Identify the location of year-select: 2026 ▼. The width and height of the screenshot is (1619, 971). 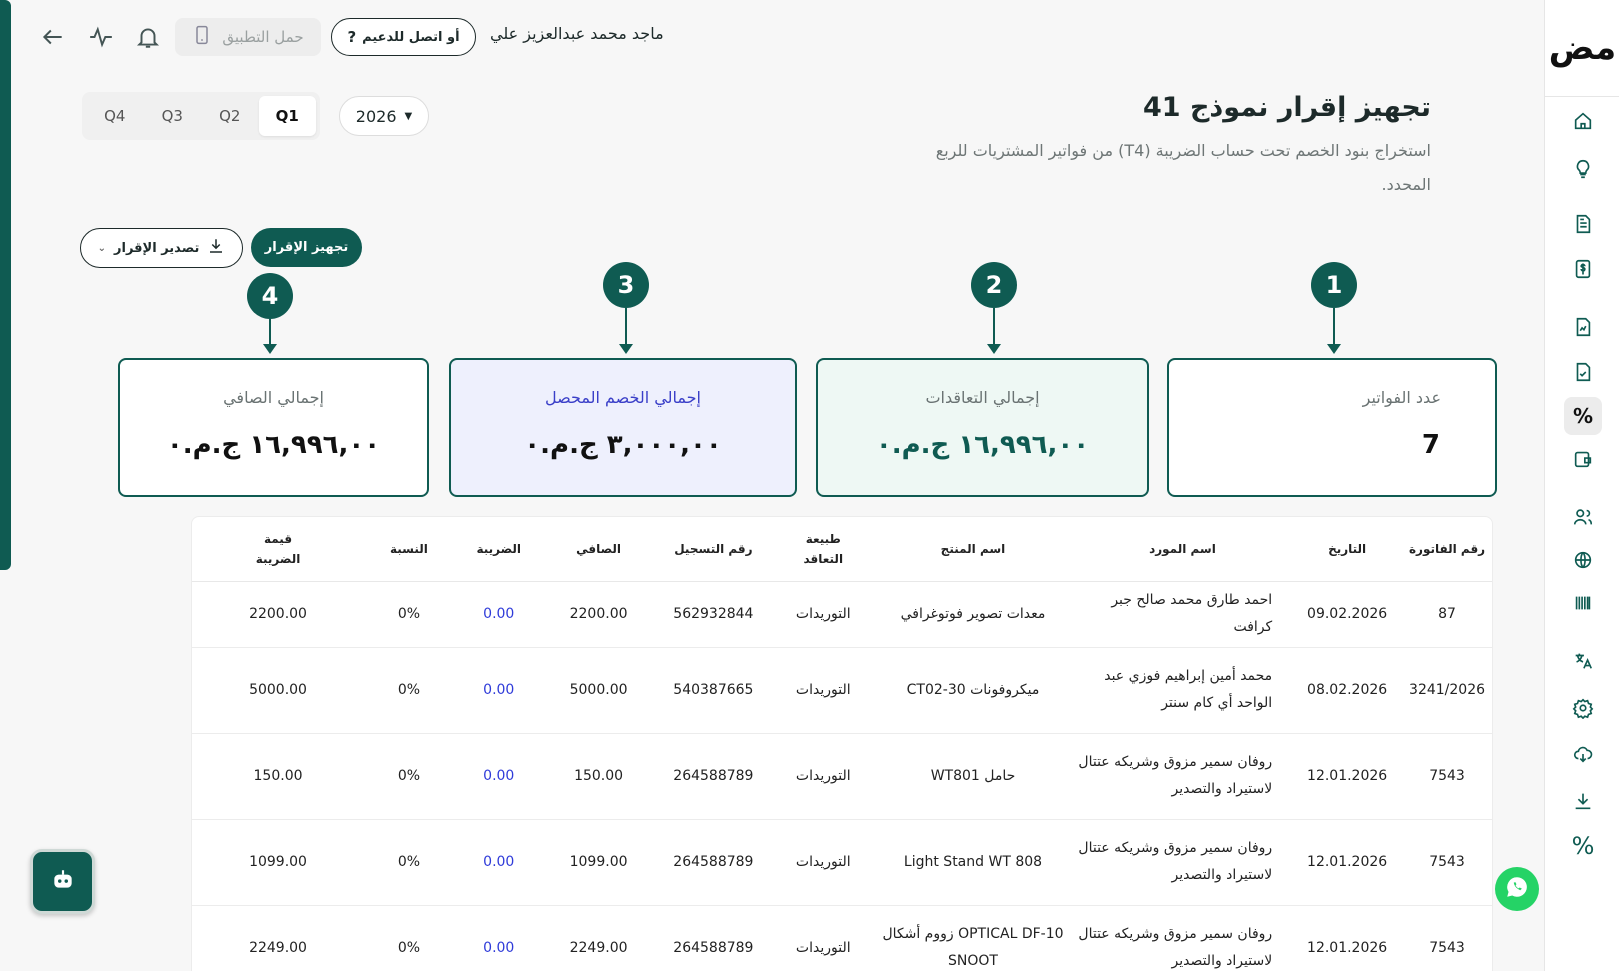
(384, 116).